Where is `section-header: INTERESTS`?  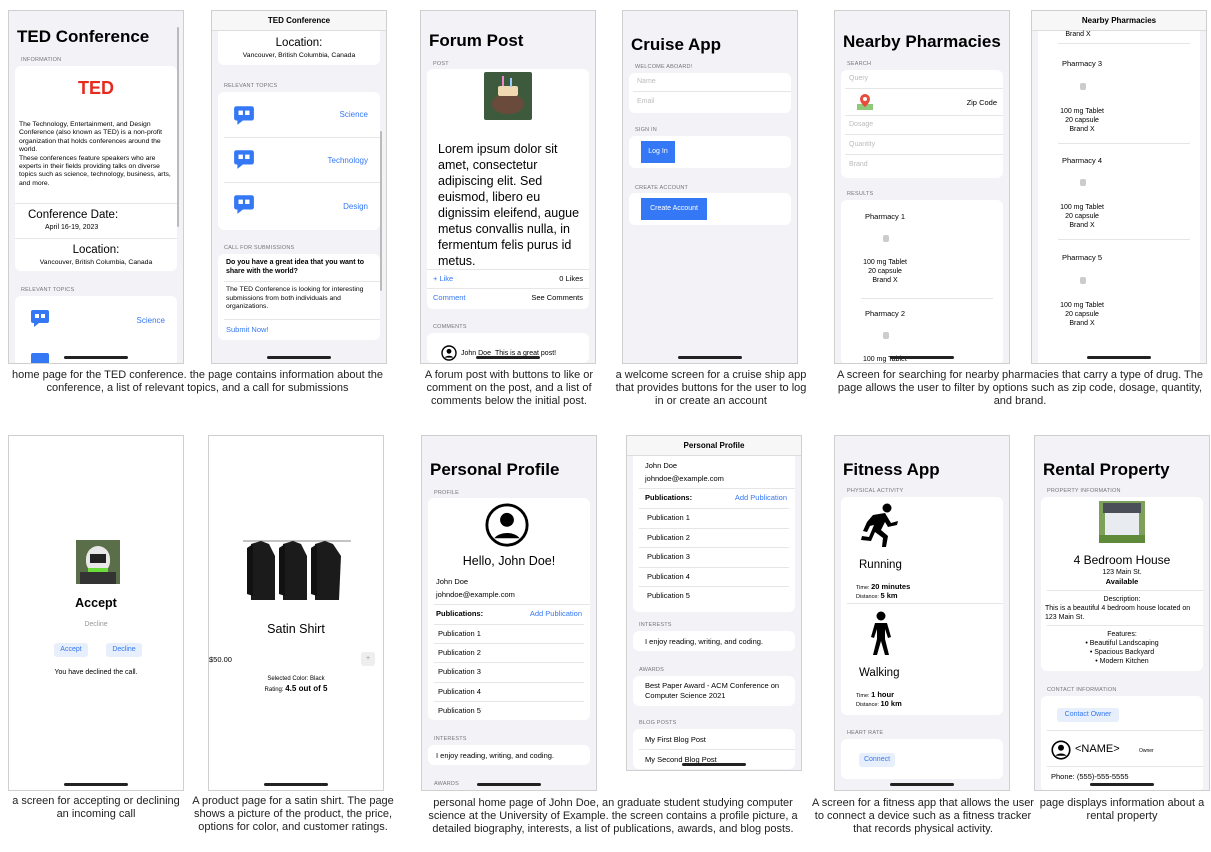
section-header: INTERESTS is located at coordinates (450, 739).